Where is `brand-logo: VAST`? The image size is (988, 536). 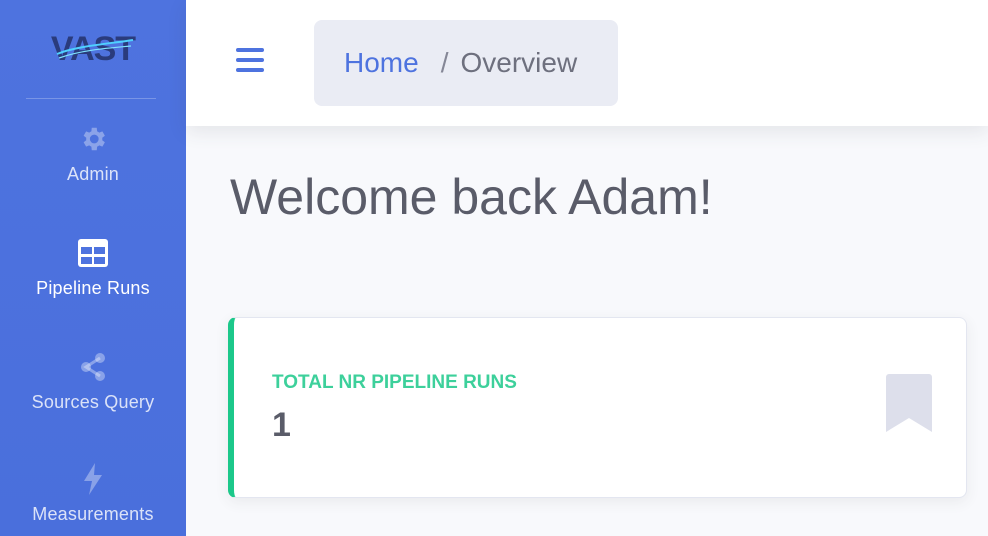 brand-logo: VAST is located at coordinates (93, 48).